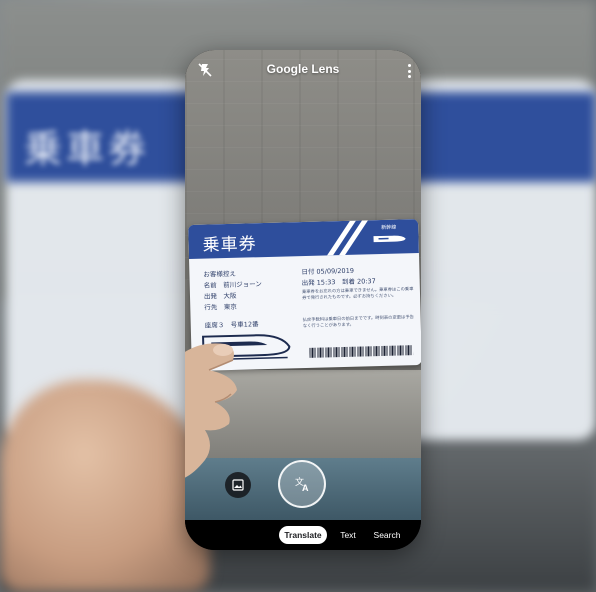 This screenshot has width=596, height=592. What do you see at coordinates (389, 227) in the screenshot?
I see `ticket-badge: 新幹線` at bounding box center [389, 227].